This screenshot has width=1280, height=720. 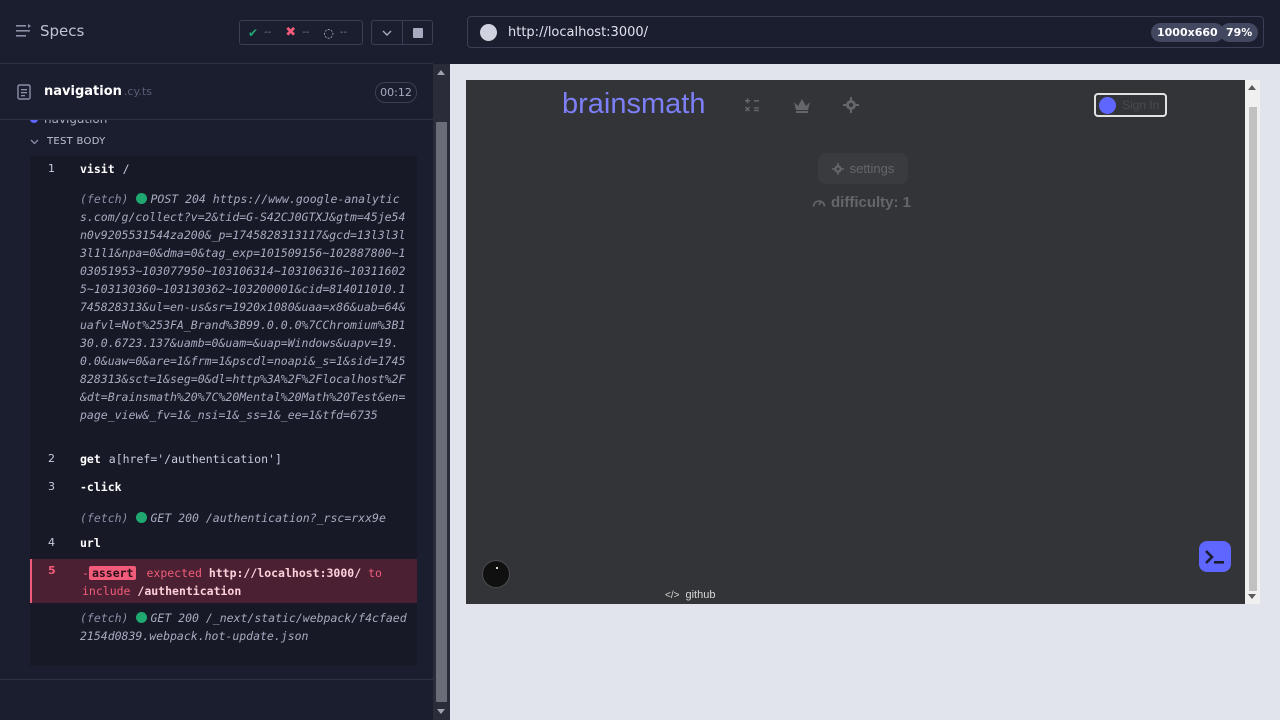 What do you see at coordinates (396, 92) in the screenshot?
I see `spec-duration: 00:12` at bounding box center [396, 92].